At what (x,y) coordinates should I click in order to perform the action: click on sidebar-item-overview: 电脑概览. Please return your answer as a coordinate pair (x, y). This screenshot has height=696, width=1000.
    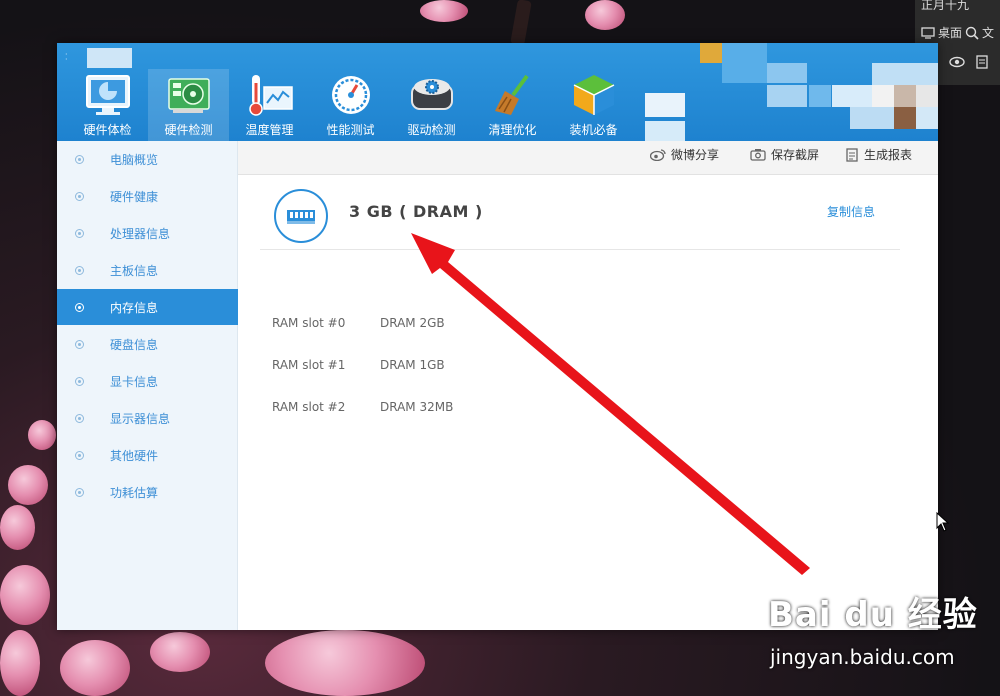
    Looking at the image, I should click on (147, 159).